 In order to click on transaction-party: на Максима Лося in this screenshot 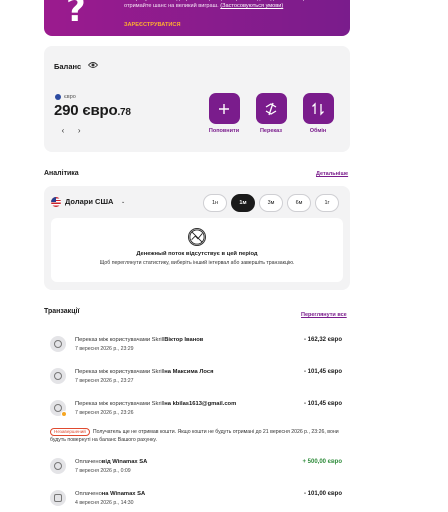, I will do `click(189, 372)`.